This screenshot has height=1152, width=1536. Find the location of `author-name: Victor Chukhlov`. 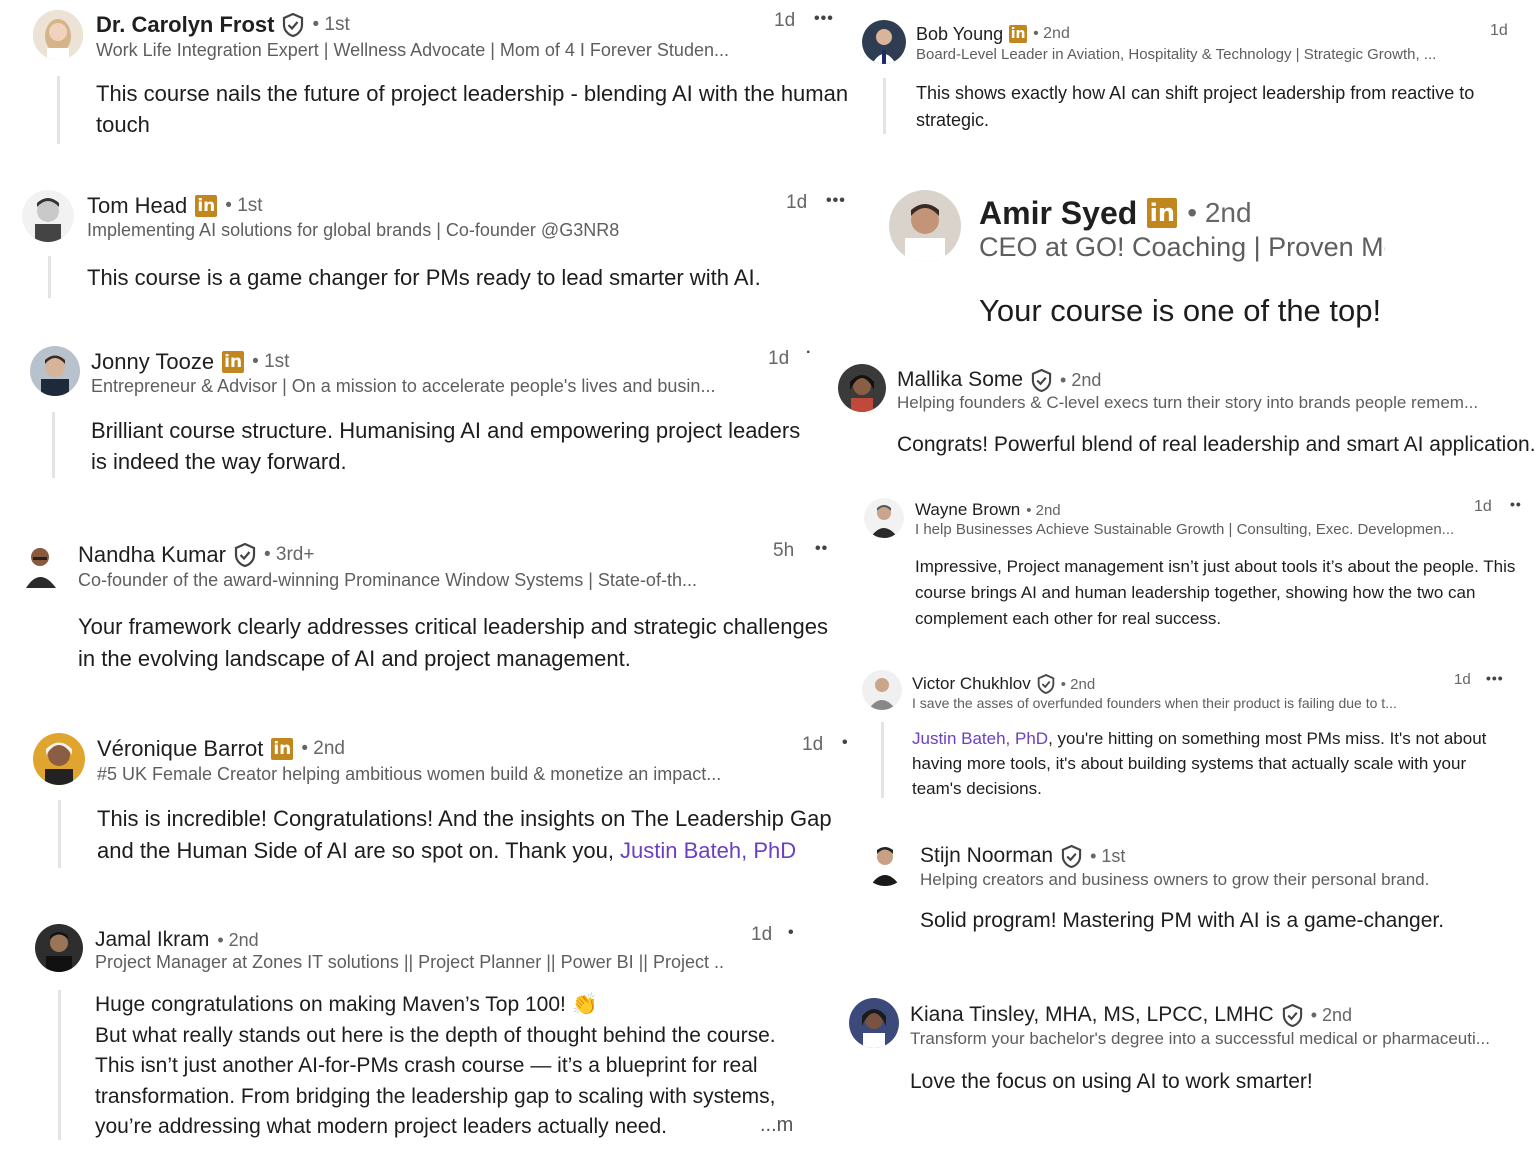

author-name: Victor Chukhlov is located at coordinates (971, 684).